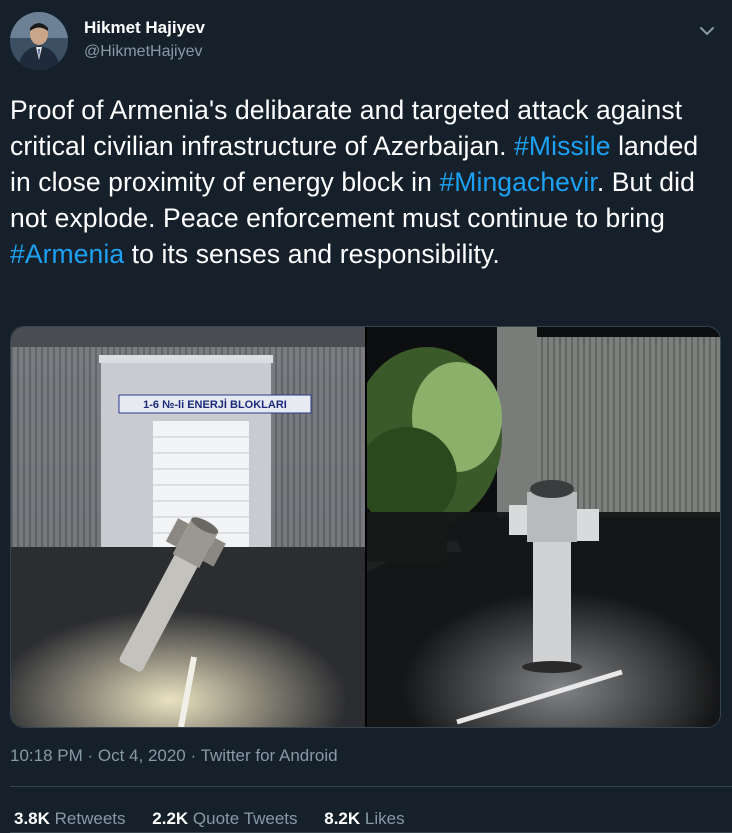  I want to click on tweet-time: 10:18 PM, so click(46, 755).